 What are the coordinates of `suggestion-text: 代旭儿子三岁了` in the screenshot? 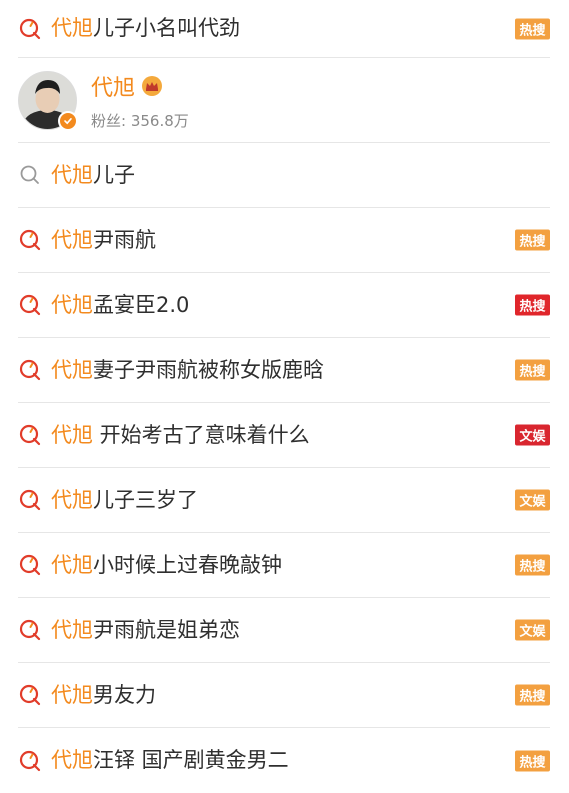 It's located at (124, 499).